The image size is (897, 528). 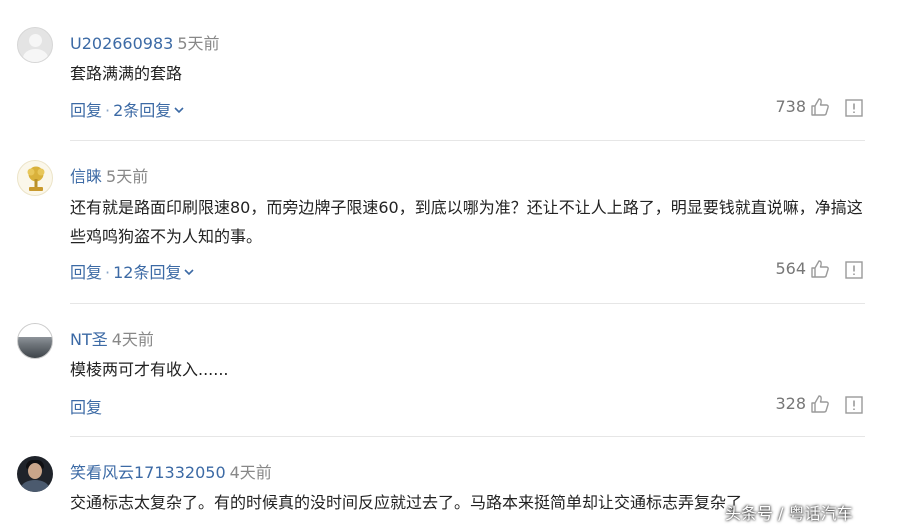 I want to click on watermark: 头条号 / 粤话汽车, so click(x=789, y=513).